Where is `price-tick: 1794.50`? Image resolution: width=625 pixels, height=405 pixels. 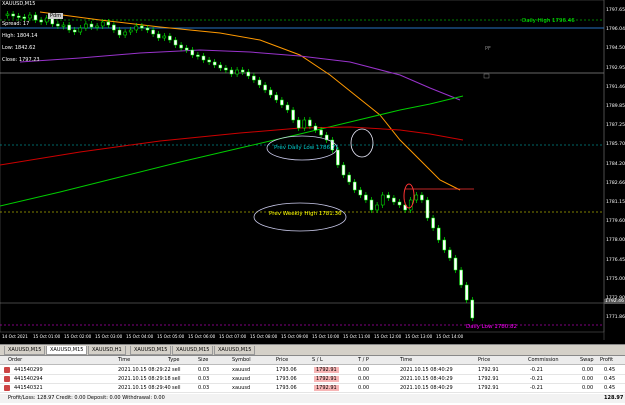 price-tick: 1794.50 is located at coordinates (615, 49).